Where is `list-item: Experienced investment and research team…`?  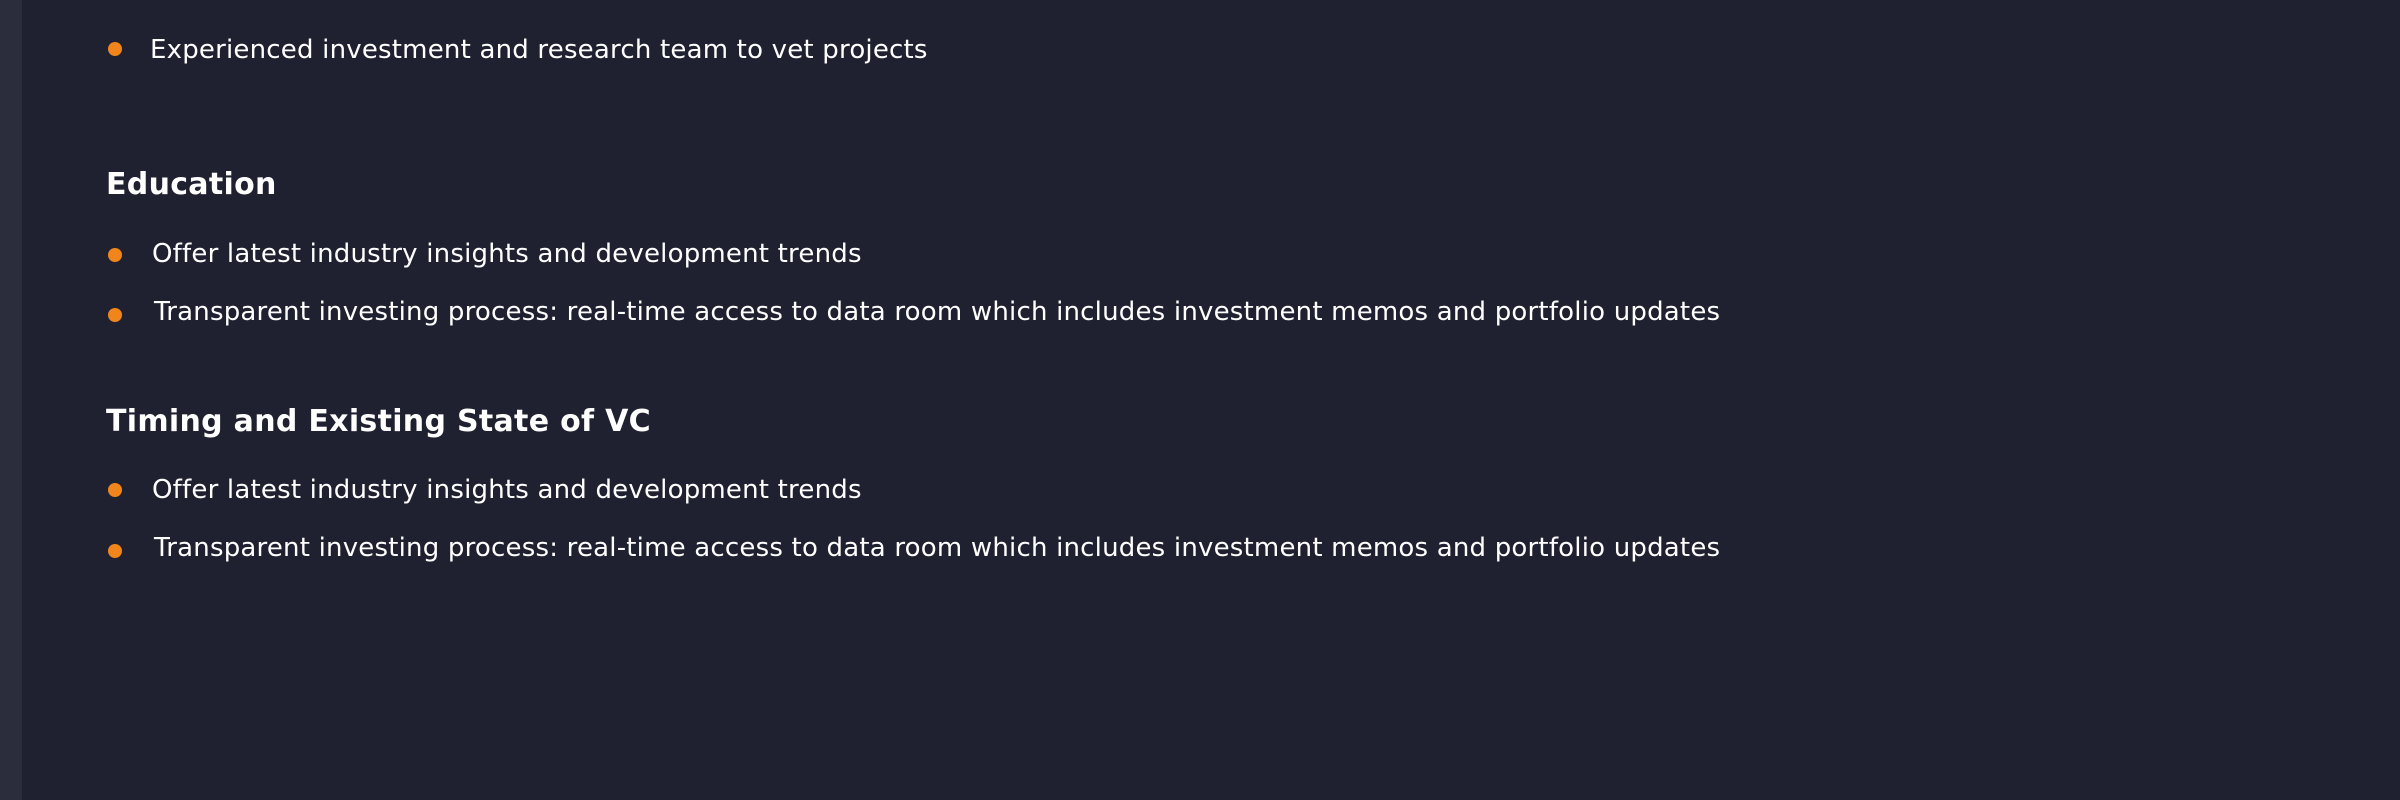
list-item: Experienced investment and research team… is located at coordinates (539, 50).